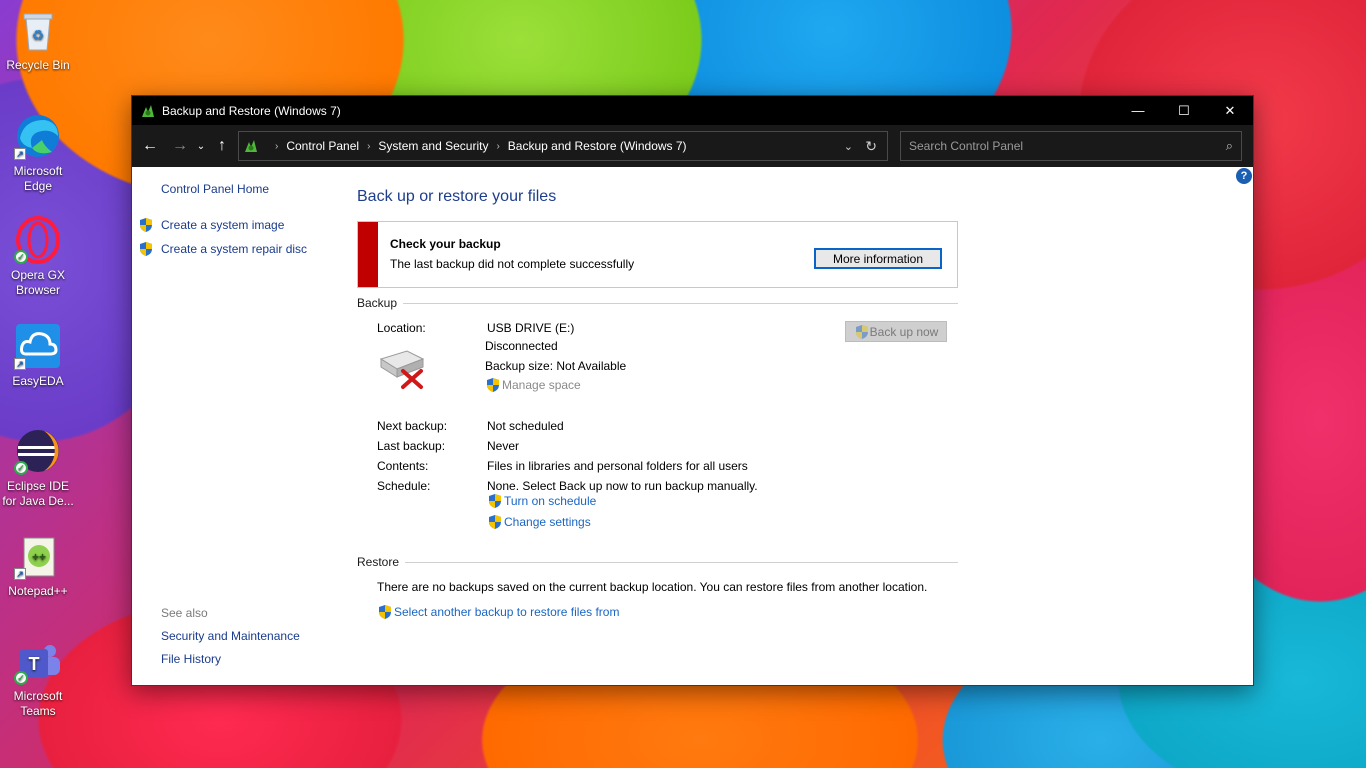 The width and height of the screenshot is (1366, 768). What do you see at coordinates (184, 613) in the screenshot?
I see `see-also-heading: See also` at bounding box center [184, 613].